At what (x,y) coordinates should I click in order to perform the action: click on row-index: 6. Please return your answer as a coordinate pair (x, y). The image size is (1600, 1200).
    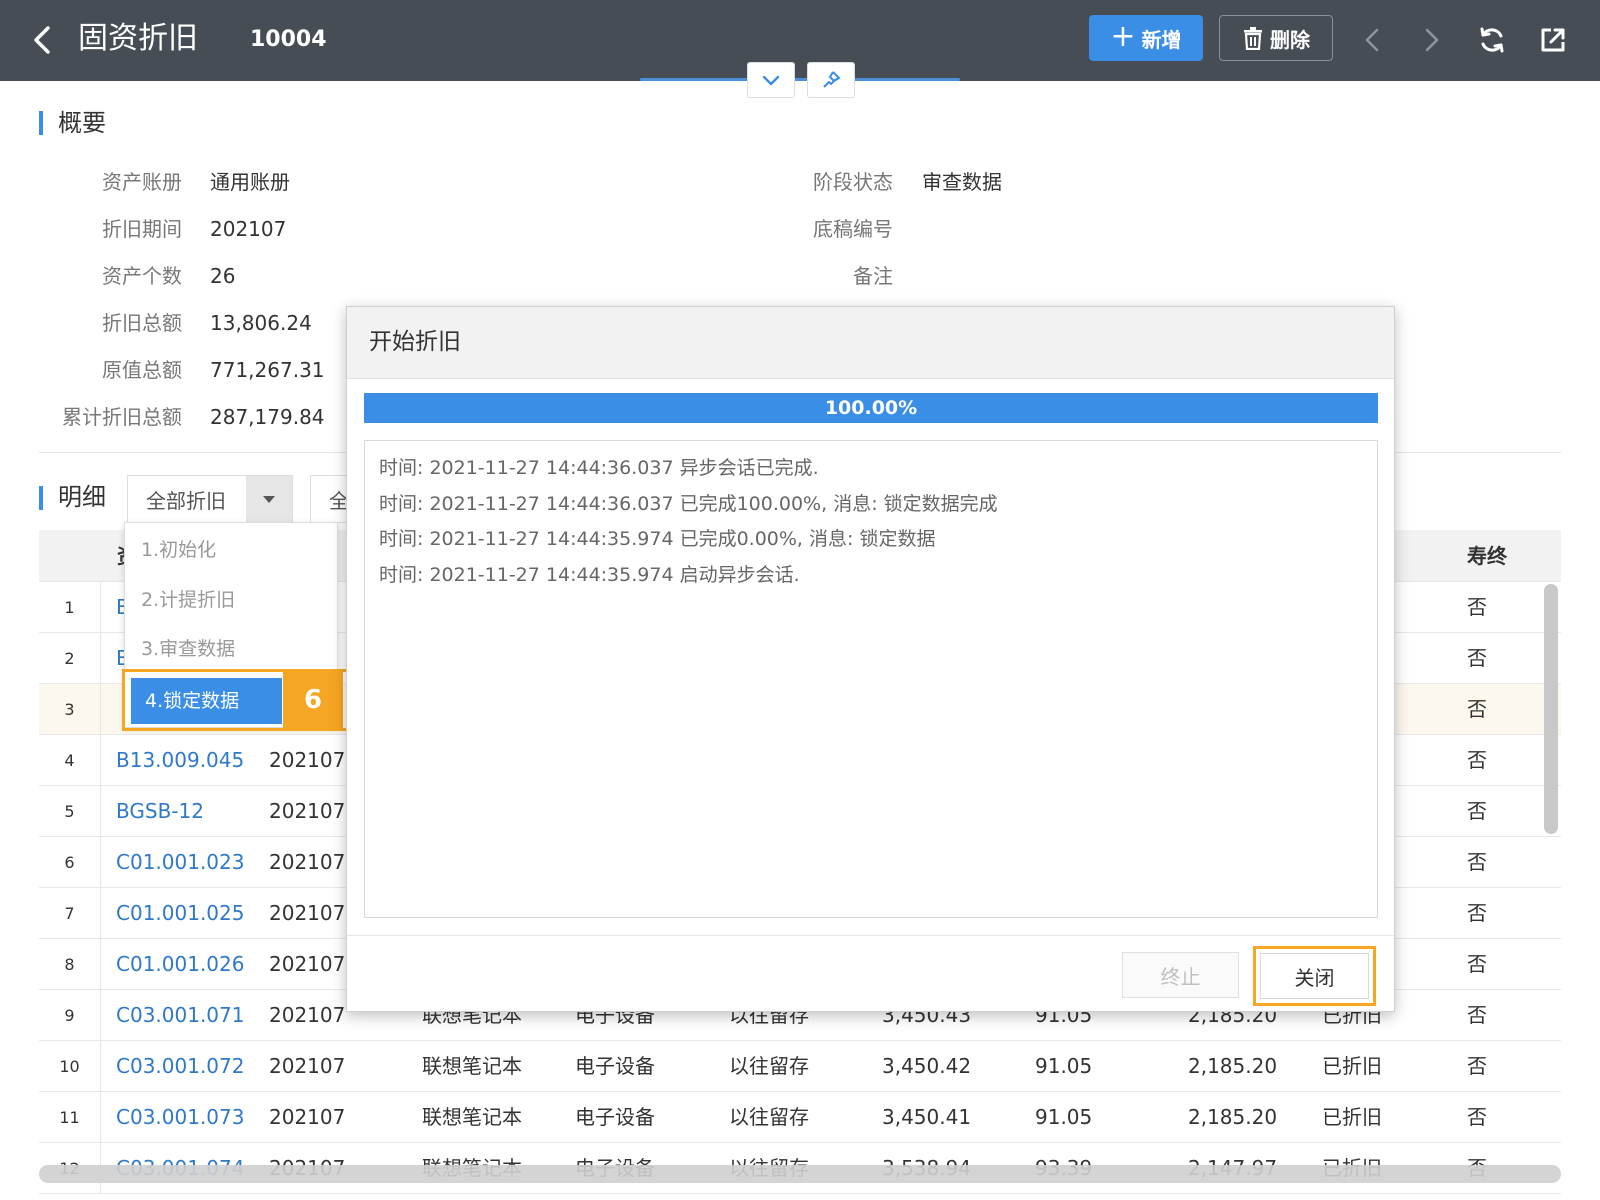
    Looking at the image, I should click on (70, 862).